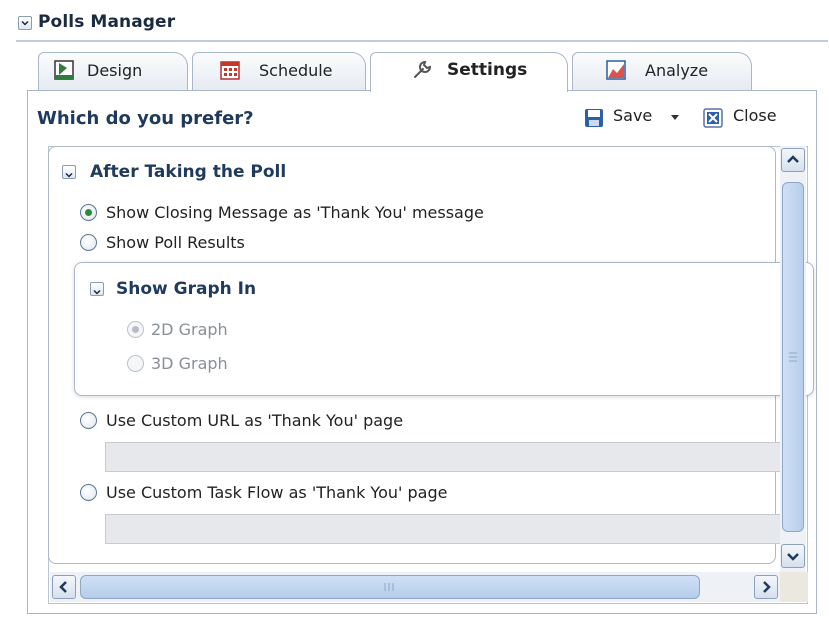 The width and height of the screenshot is (829, 644). What do you see at coordinates (445, 457) in the screenshot?
I see `custom-url-field` at bounding box center [445, 457].